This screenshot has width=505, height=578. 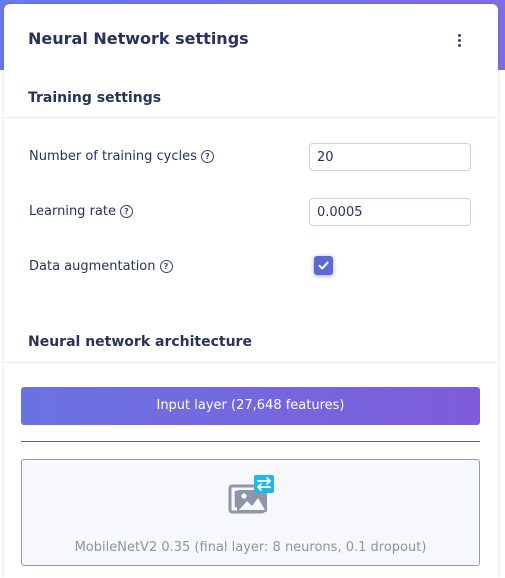 I want to click on data-augmentation-checkbox, so click(x=323, y=265).